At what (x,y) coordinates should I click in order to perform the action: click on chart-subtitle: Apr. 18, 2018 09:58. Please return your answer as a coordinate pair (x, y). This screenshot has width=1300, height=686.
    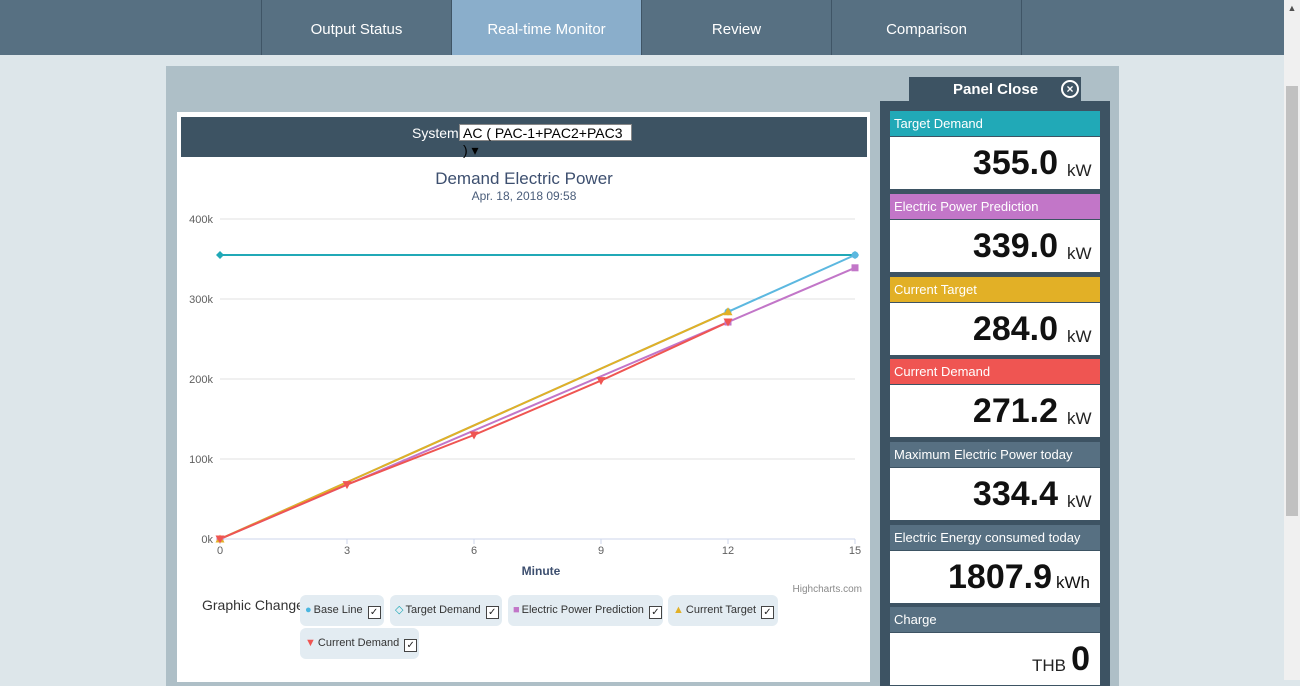
    Looking at the image, I should click on (524, 196).